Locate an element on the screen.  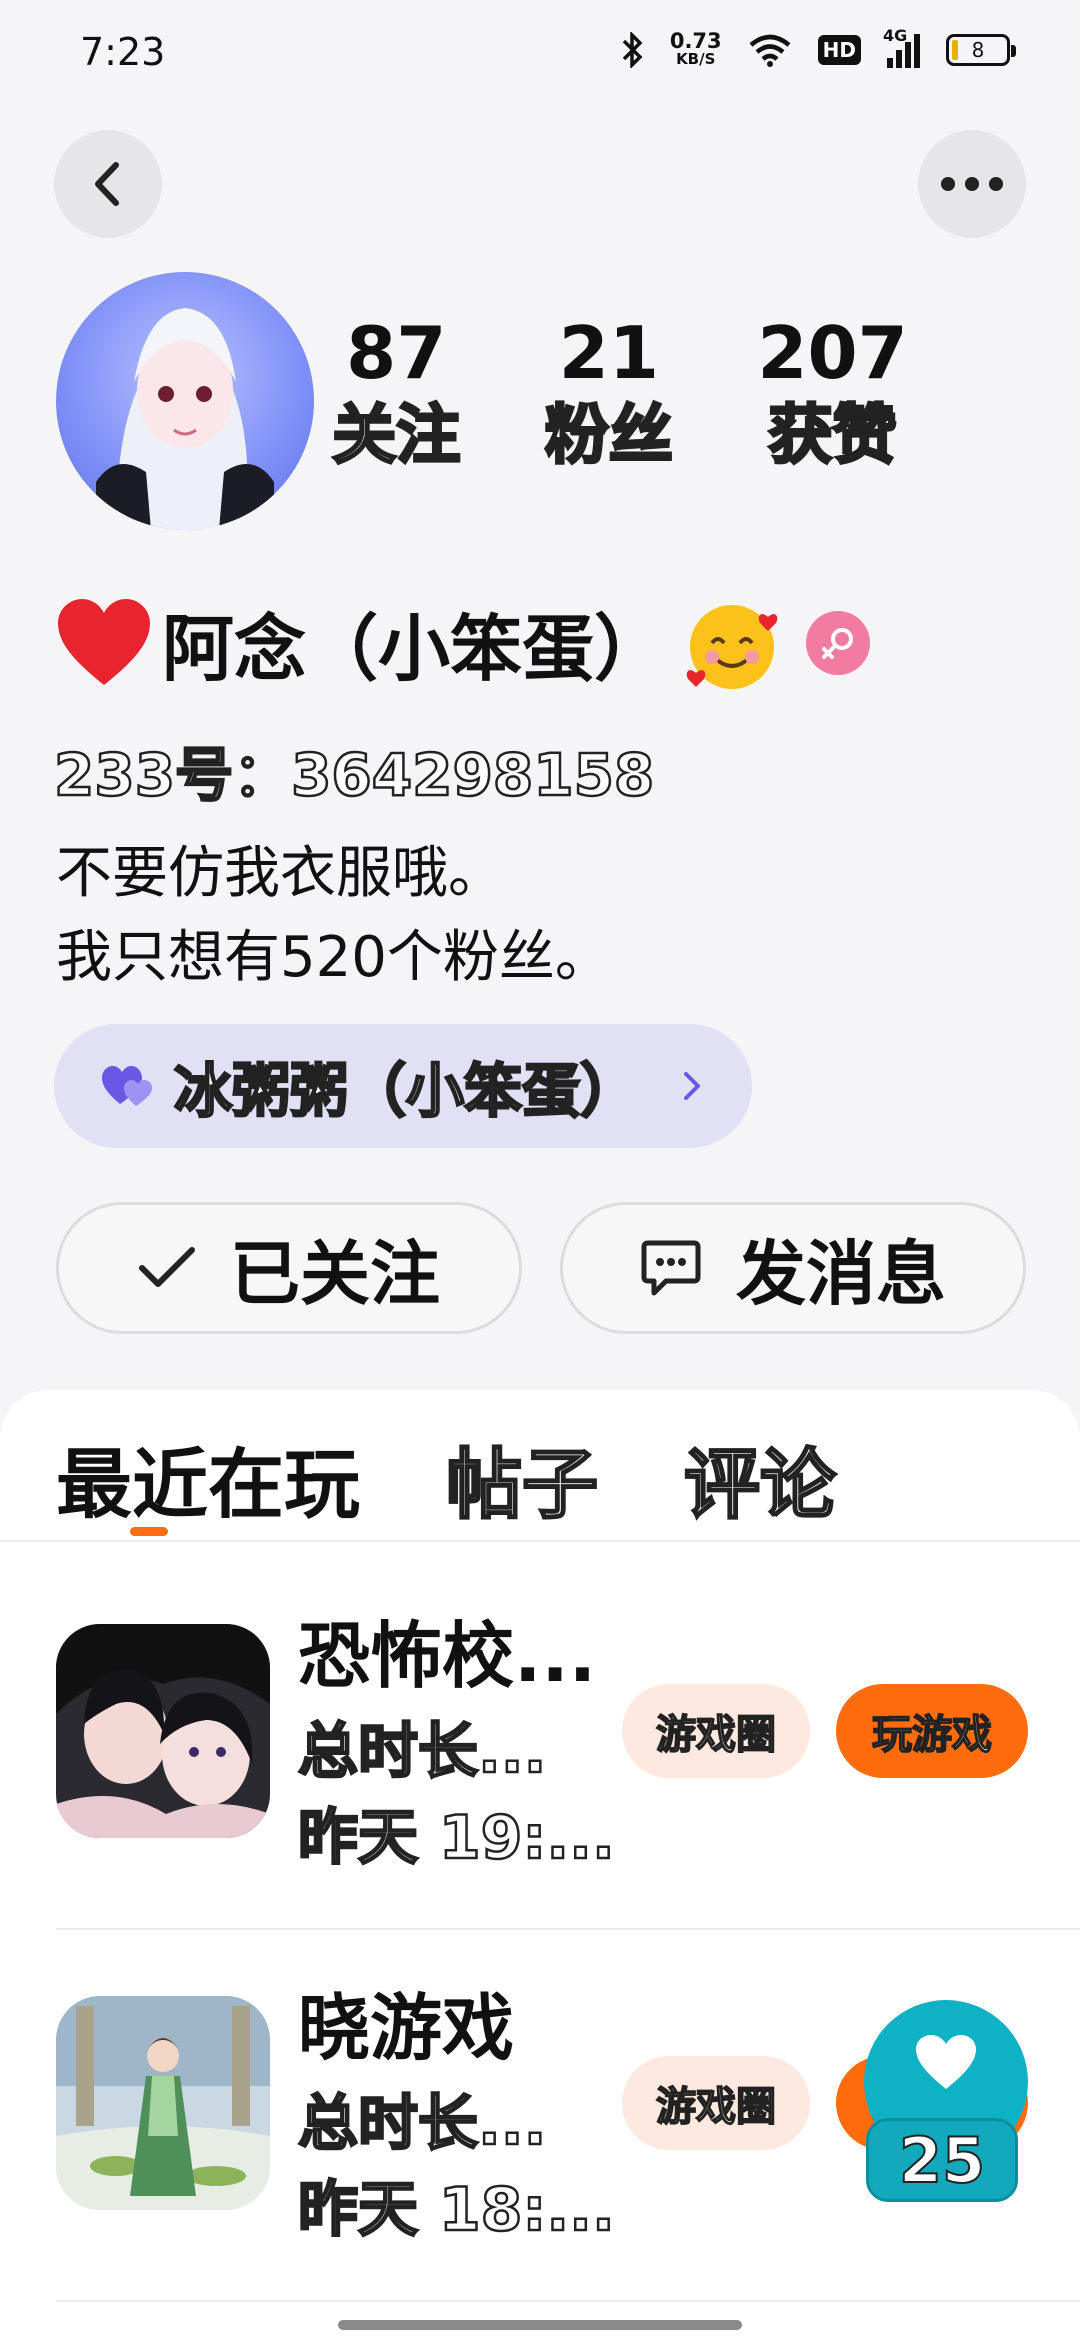
stat-likes: 207 获赞 is located at coordinates (832, 393).